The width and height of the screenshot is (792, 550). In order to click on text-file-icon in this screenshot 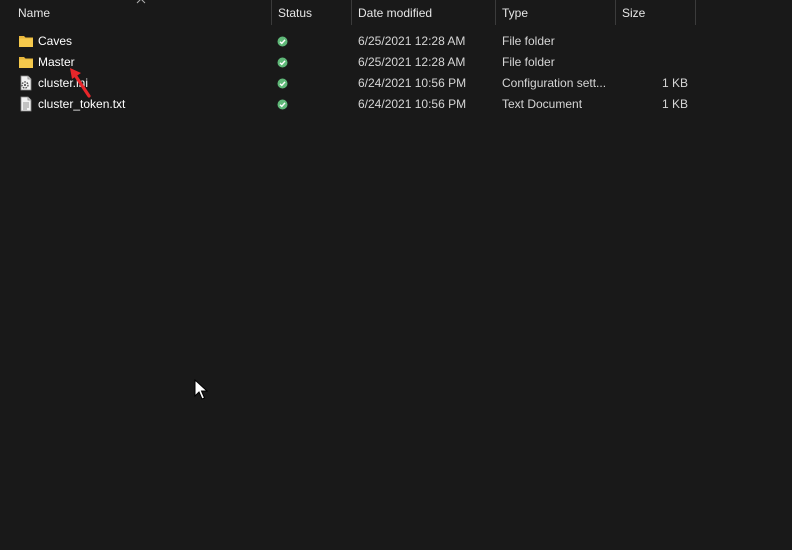, I will do `click(26, 104)`.